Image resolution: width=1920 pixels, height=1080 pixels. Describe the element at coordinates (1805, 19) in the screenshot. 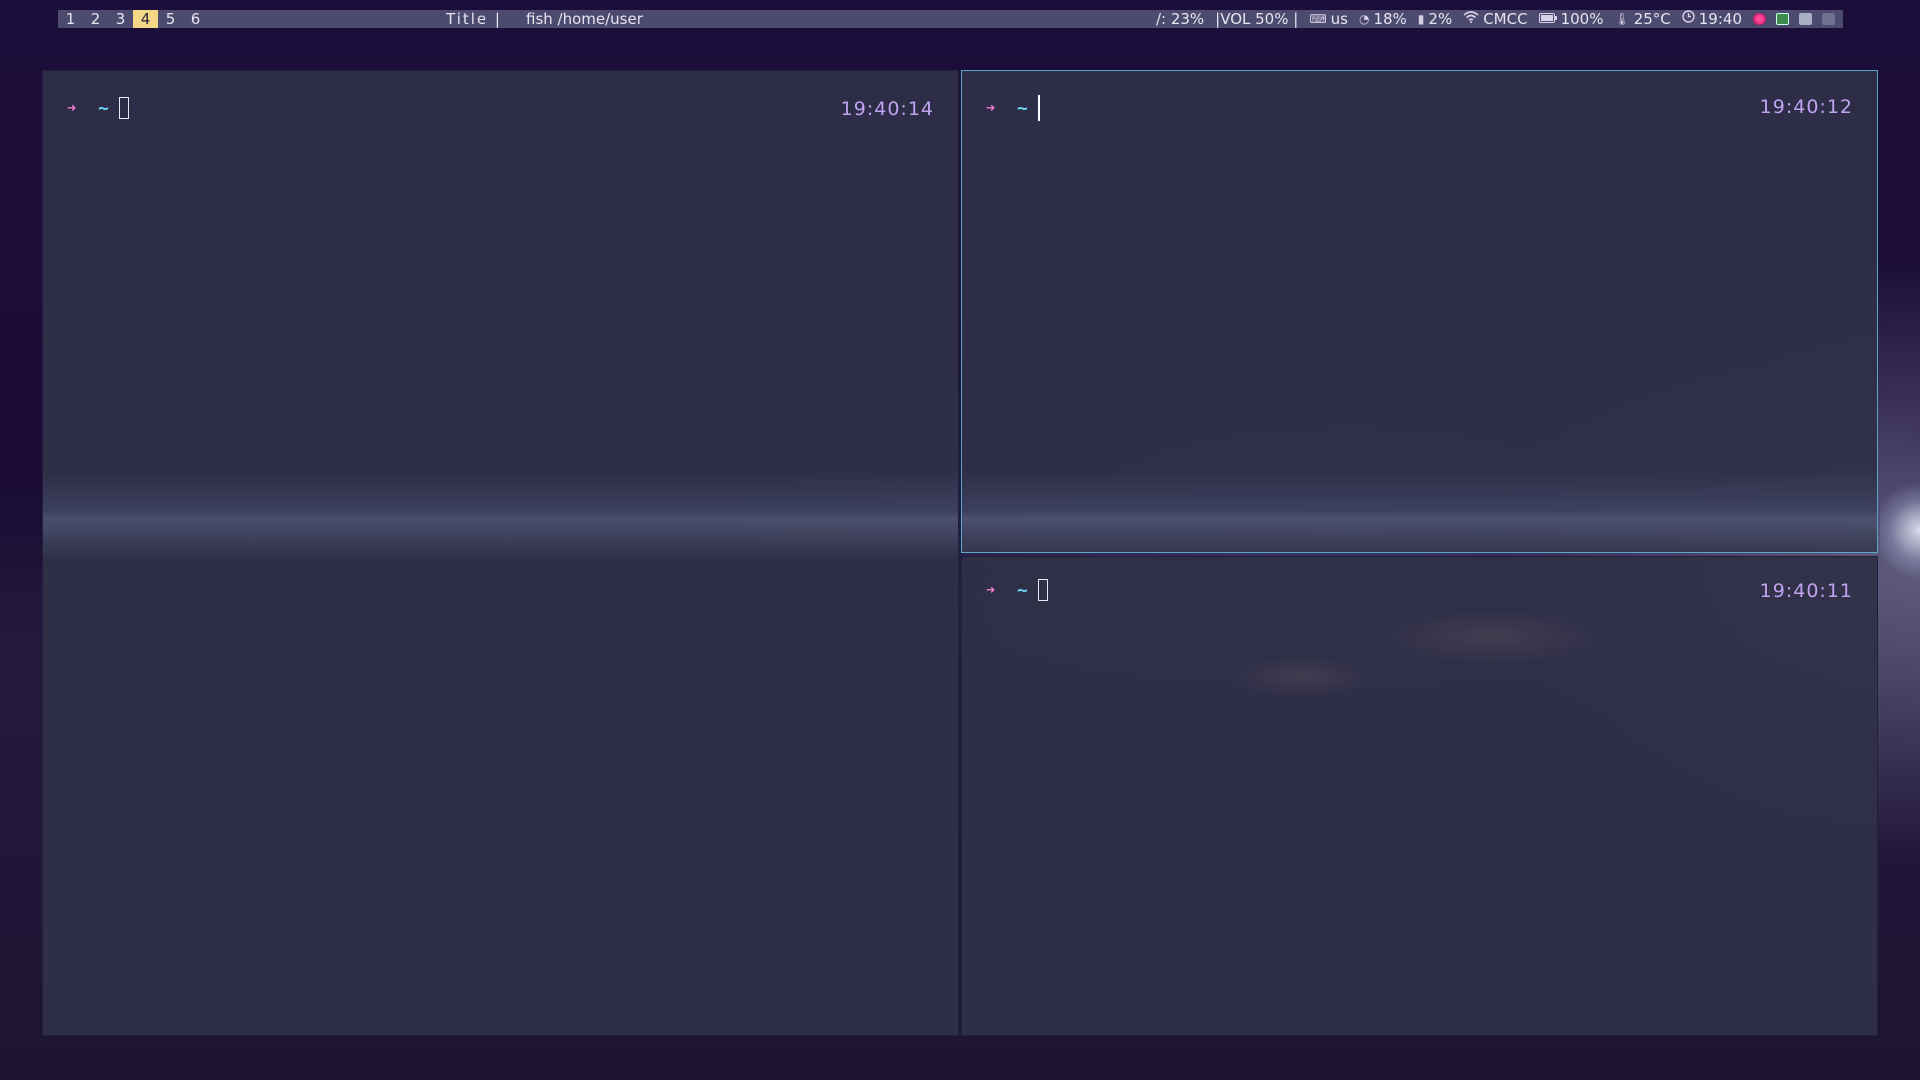

I see `tray-image-icon` at that location.